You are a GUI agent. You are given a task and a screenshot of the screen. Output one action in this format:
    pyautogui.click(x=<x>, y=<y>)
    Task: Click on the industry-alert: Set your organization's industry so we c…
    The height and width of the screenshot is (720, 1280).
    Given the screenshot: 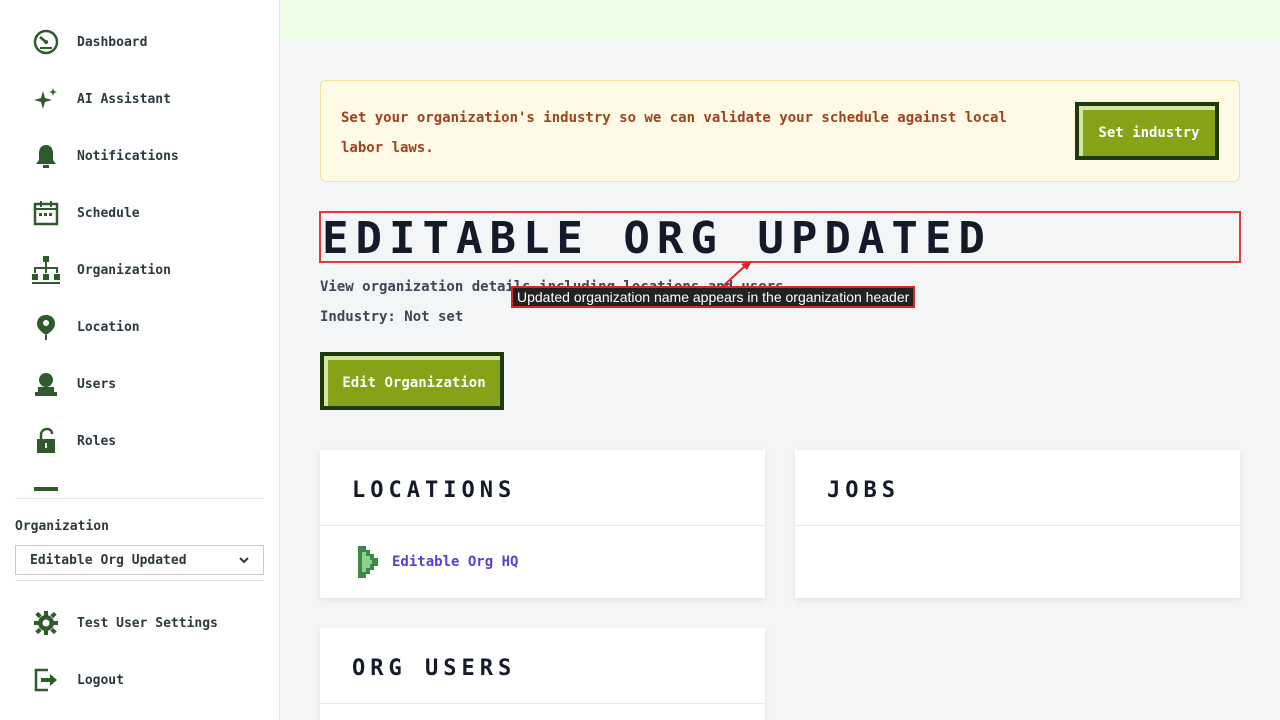 What is the action you would take?
    pyautogui.click(x=780, y=131)
    